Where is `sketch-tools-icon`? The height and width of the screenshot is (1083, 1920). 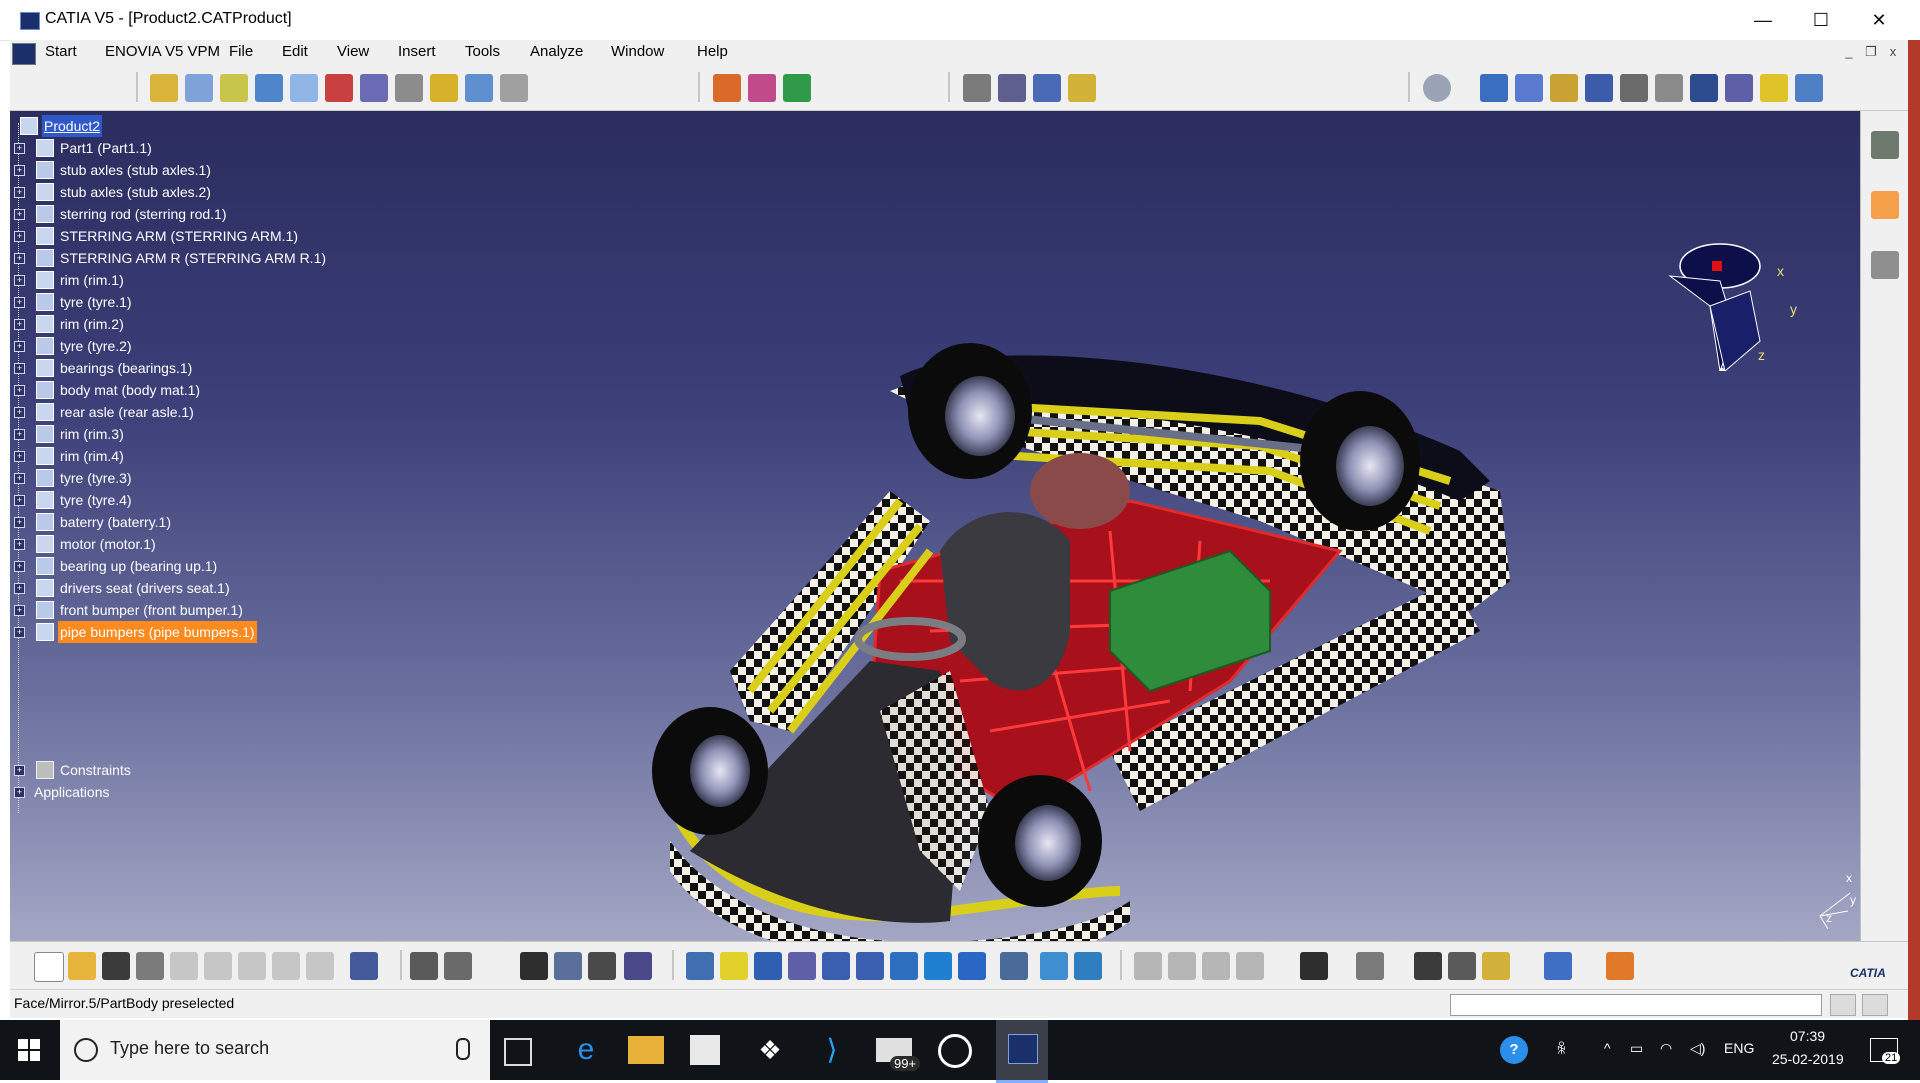 sketch-tools-icon is located at coordinates (1885, 265).